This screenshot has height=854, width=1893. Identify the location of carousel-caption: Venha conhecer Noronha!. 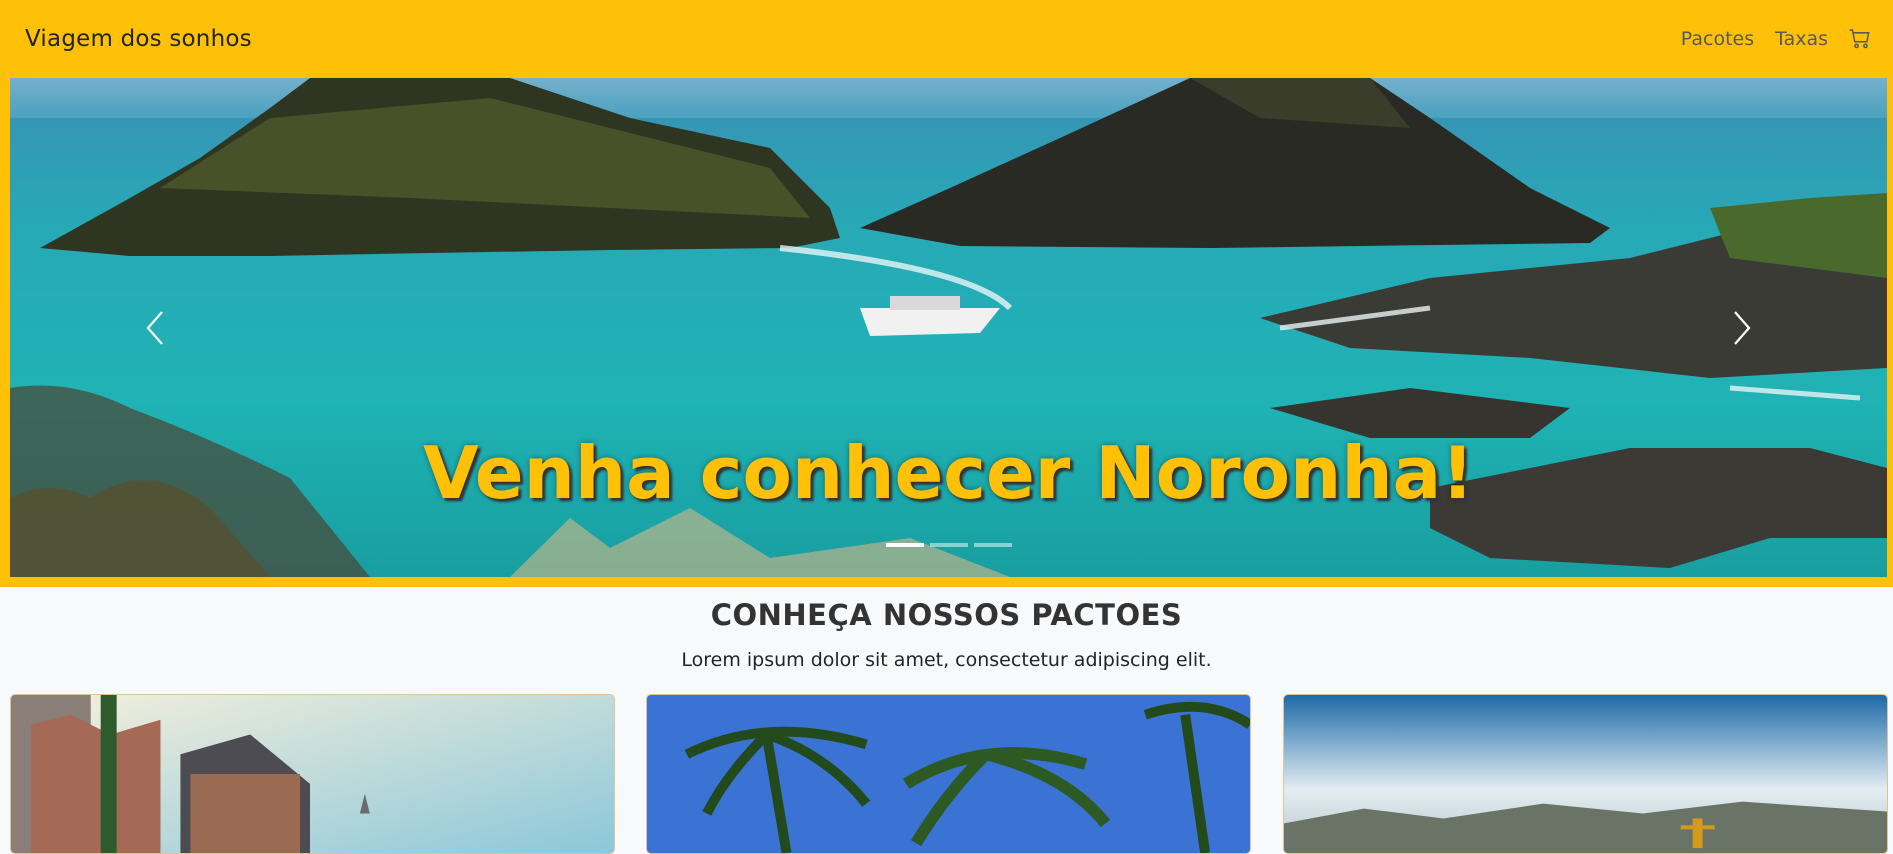
(948, 473).